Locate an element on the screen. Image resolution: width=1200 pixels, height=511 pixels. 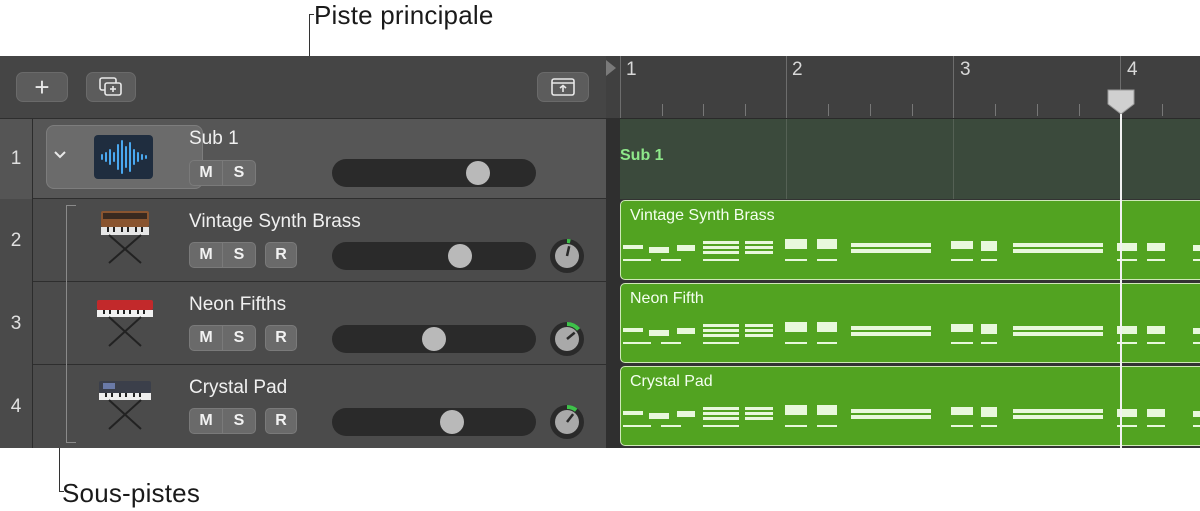
track-number-1: 1 is located at coordinates (16, 159).